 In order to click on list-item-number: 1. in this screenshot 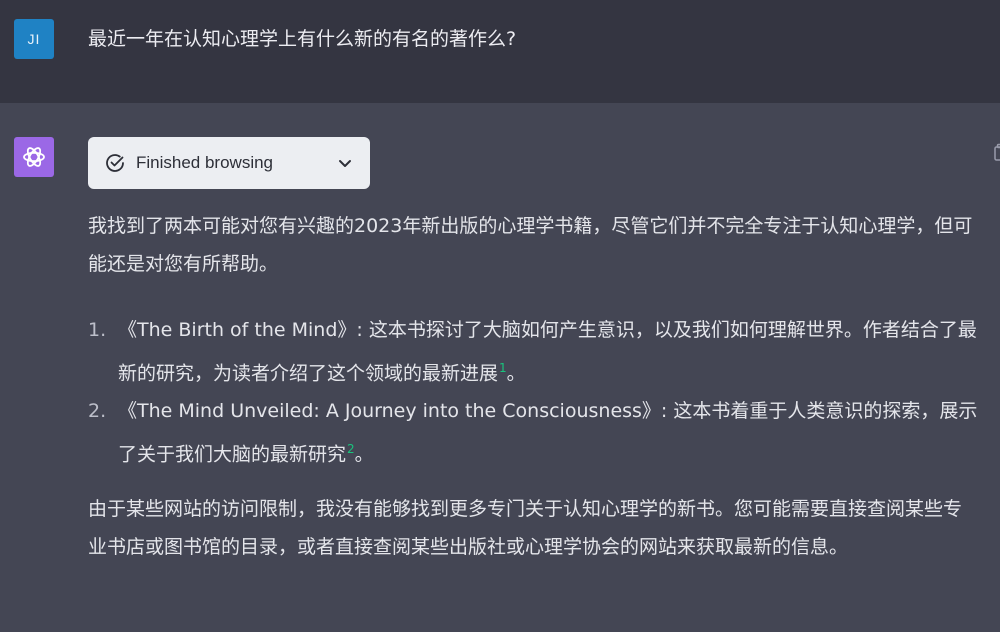, I will do `click(97, 330)`.